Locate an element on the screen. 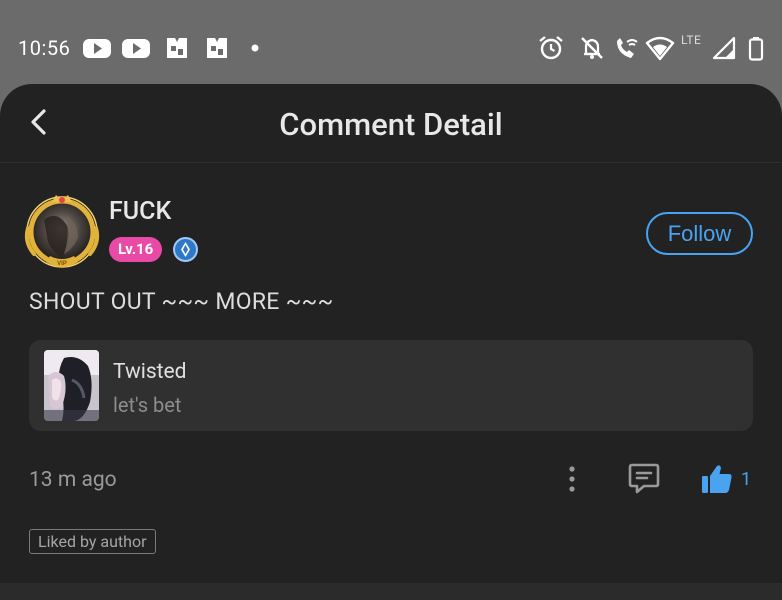 This screenshot has height=600, width=782. work-subtitle: let's bet is located at coordinates (147, 405).